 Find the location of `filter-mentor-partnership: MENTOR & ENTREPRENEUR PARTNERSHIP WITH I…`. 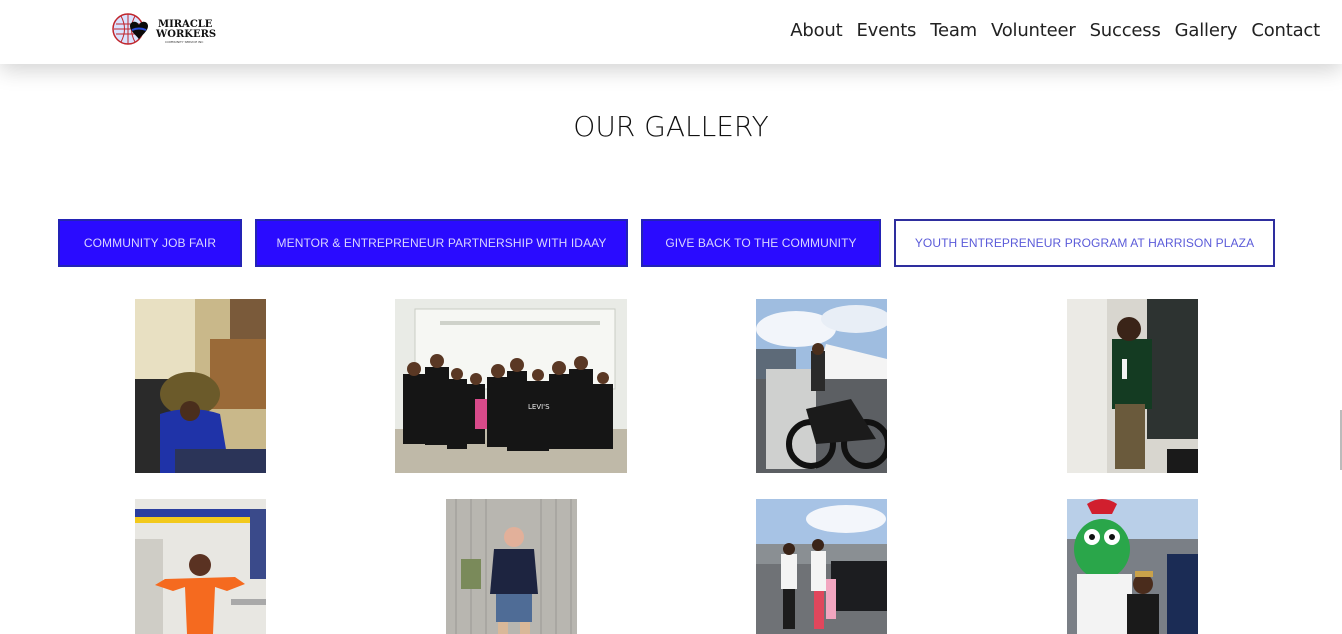

filter-mentor-partnership: MENTOR & ENTREPRENEUR PARTNERSHIP WITH I… is located at coordinates (441, 243).